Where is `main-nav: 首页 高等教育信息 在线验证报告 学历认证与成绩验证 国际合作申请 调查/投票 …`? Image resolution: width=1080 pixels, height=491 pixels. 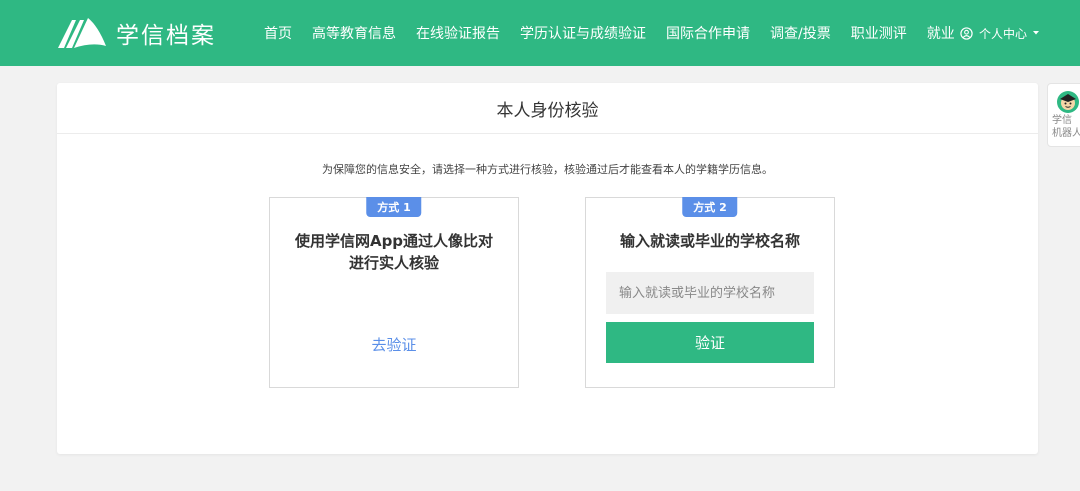 main-nav: 首页 高等教育信息 在线验证报告 学历认证与成绩验证 国际合作申请 调查/投票 … is located at coordinates (609, 33).